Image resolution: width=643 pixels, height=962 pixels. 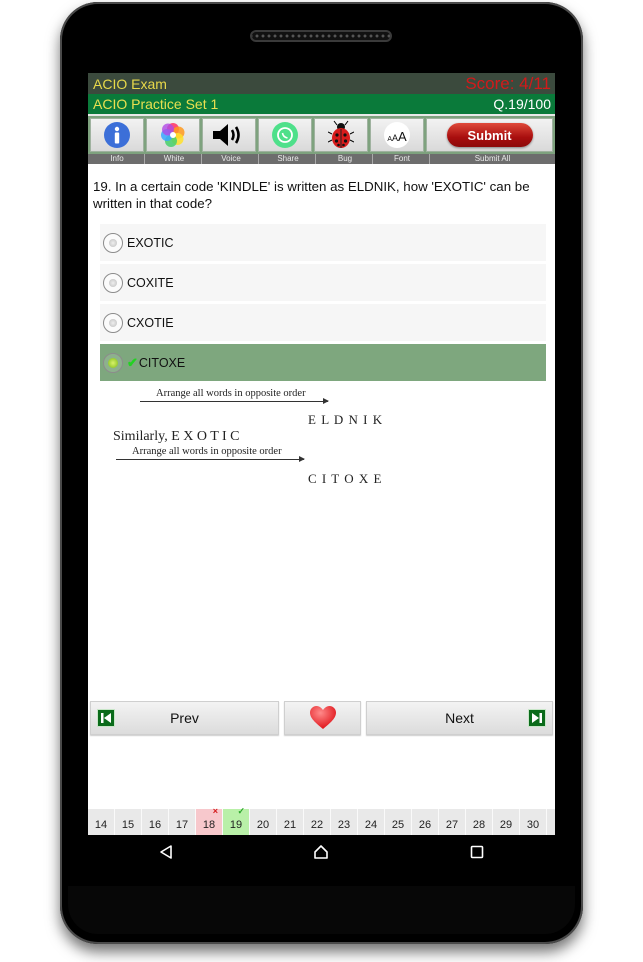 I want to click on question-number: 21, so click(x=290, y=825).